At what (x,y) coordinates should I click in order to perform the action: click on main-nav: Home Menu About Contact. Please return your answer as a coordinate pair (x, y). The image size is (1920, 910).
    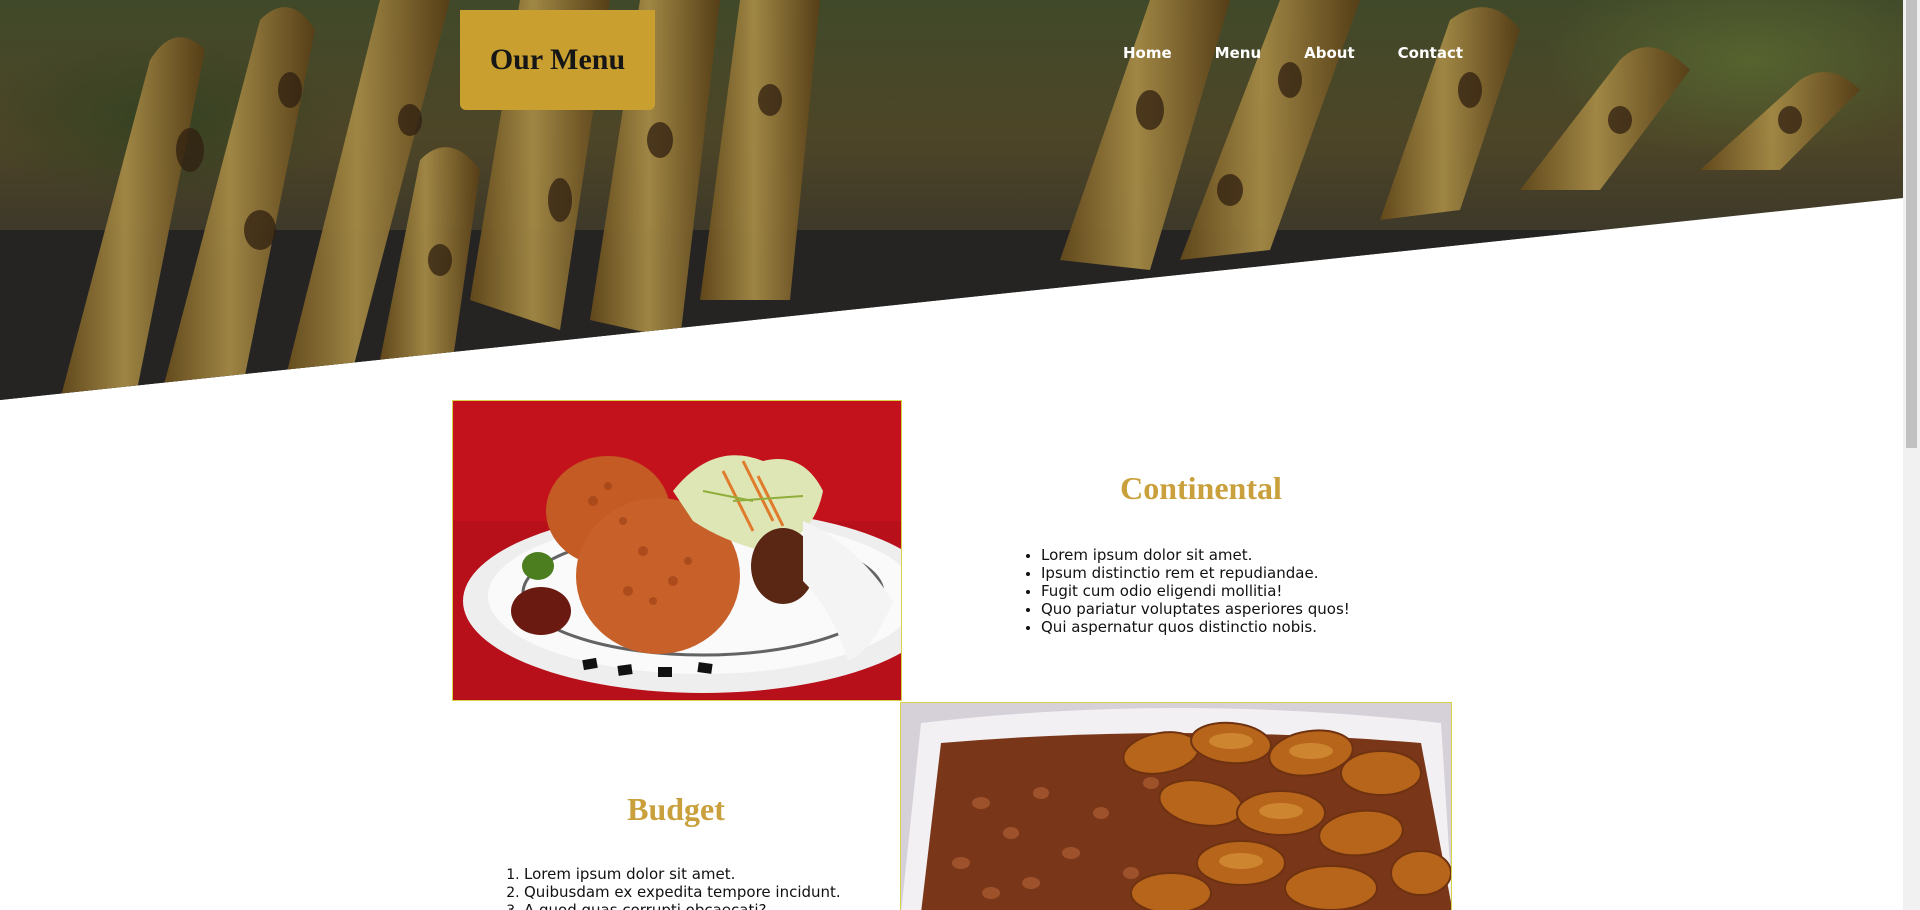
    Looking at the image, I should click on (1293, 53).